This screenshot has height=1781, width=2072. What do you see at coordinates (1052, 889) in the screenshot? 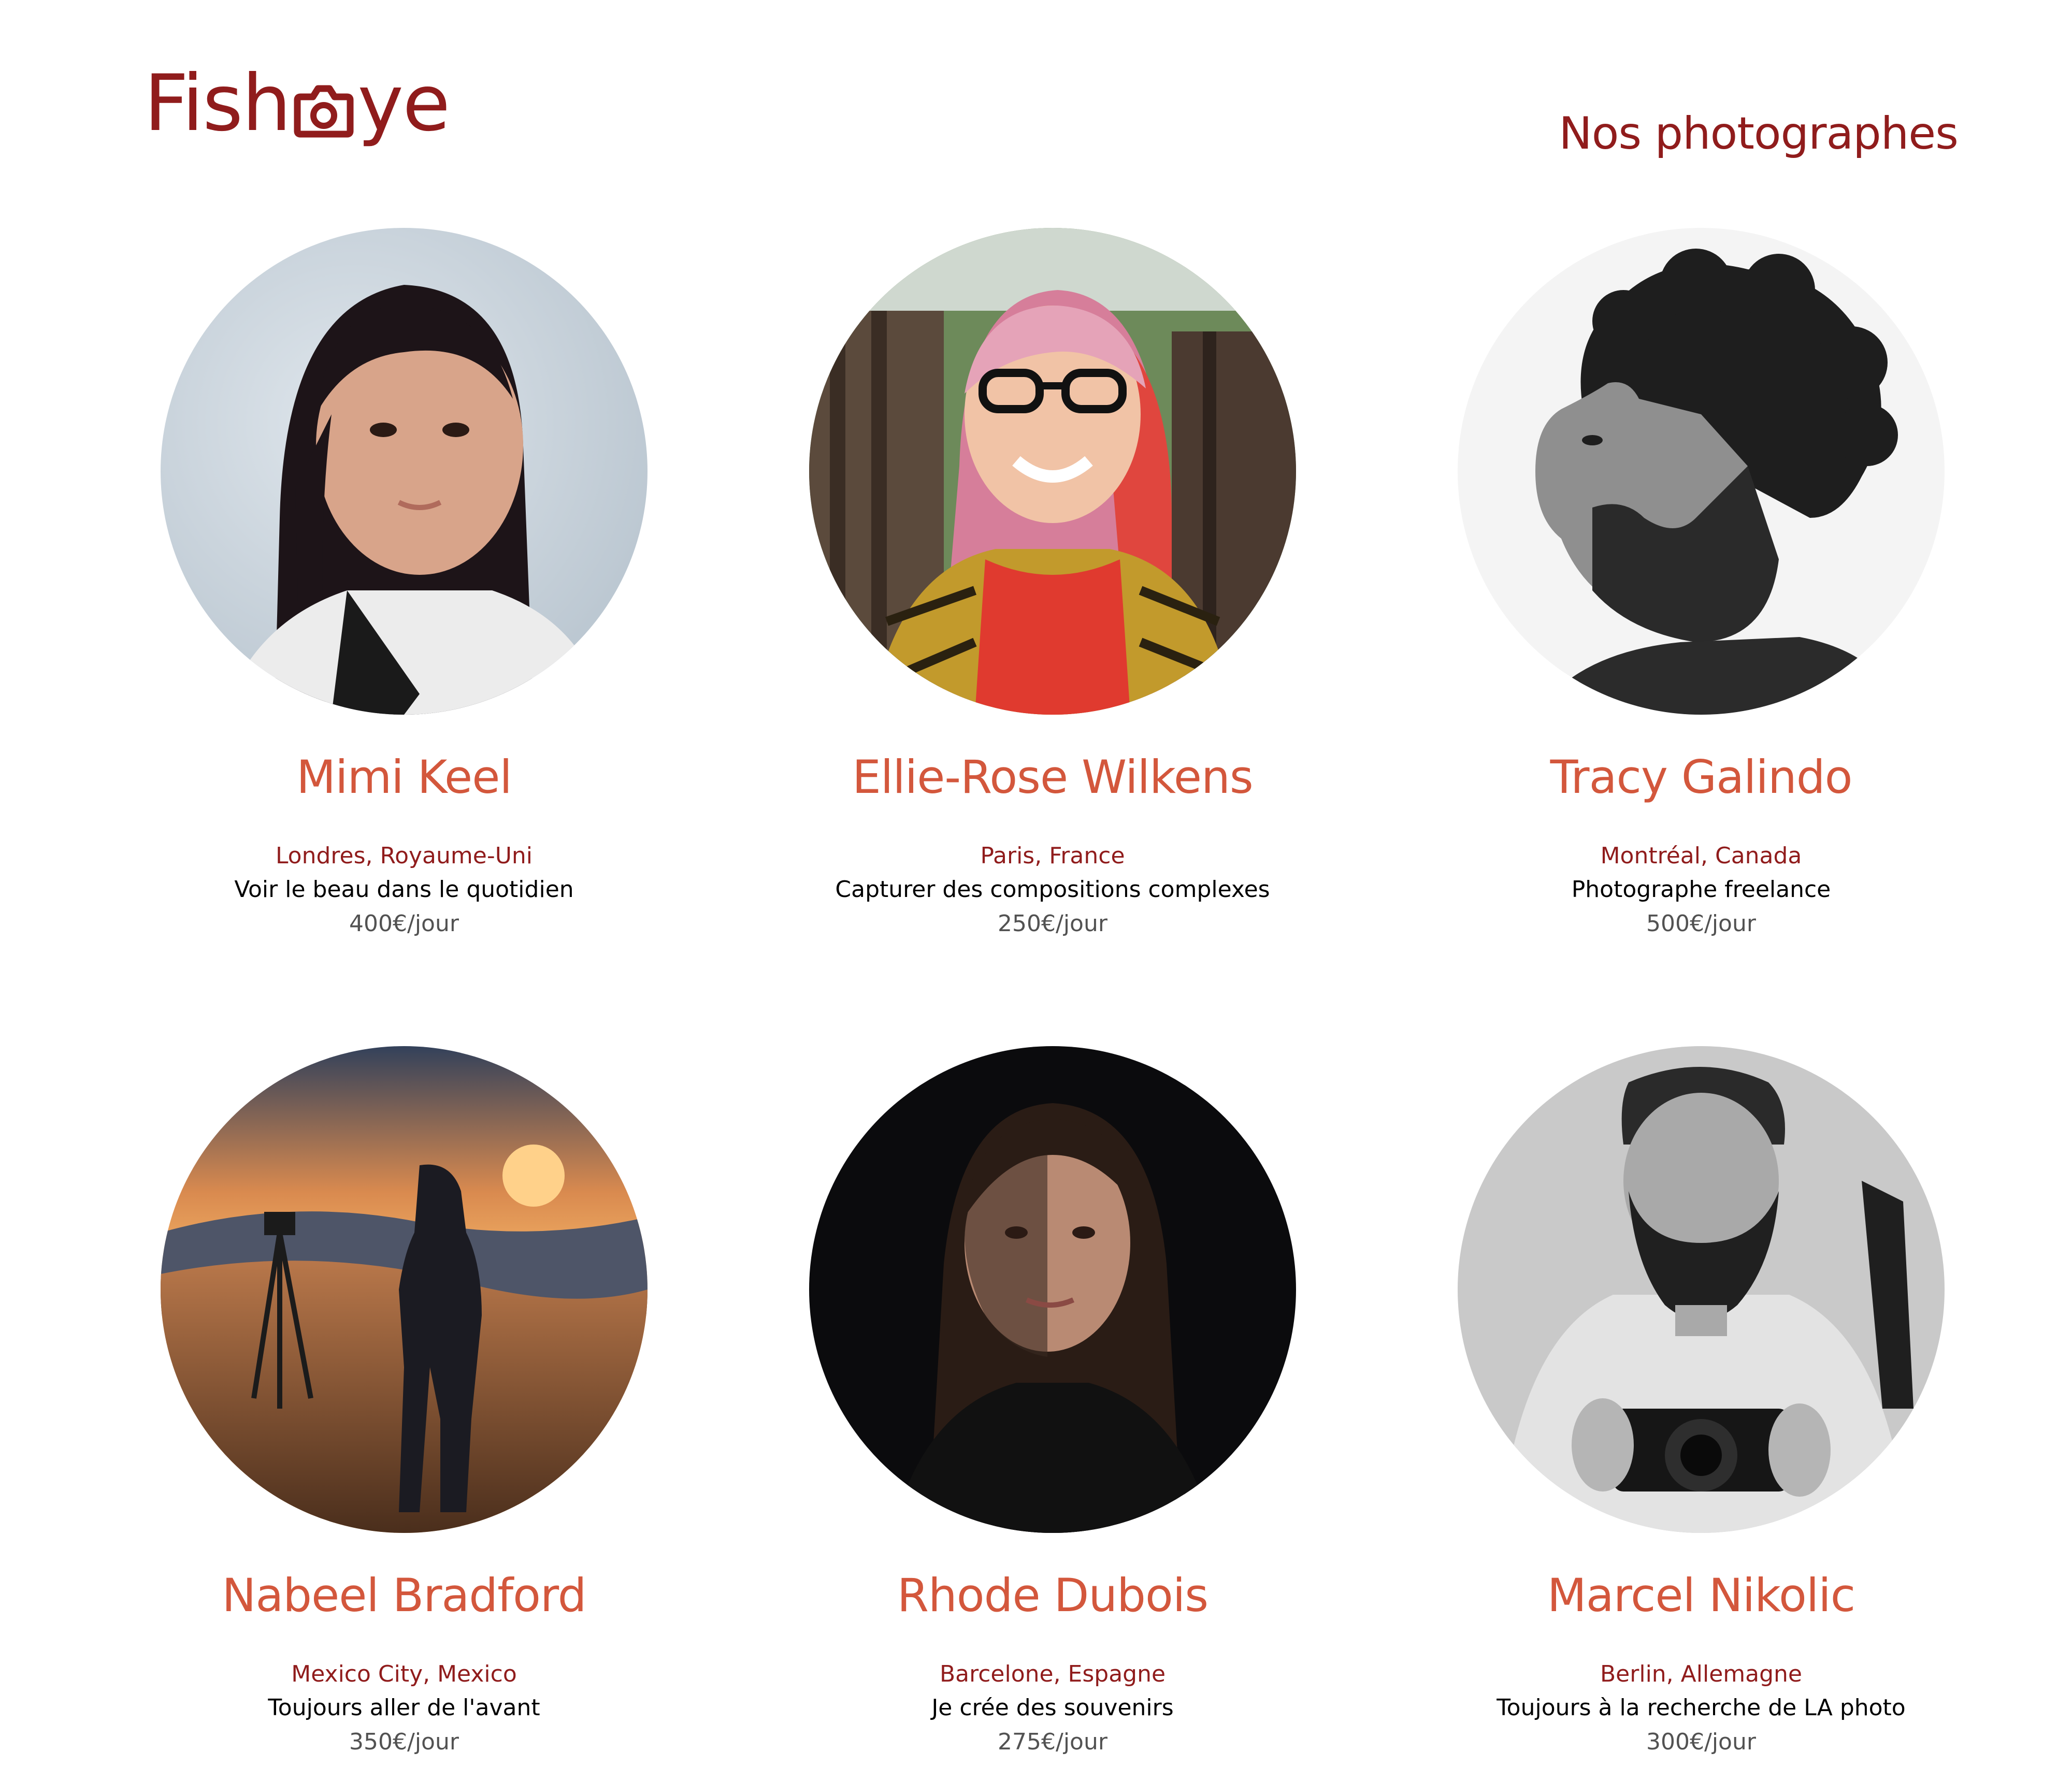
I see `photographer-tagline: Capturer des compositions complexes` at bounding box center [1052, 889].